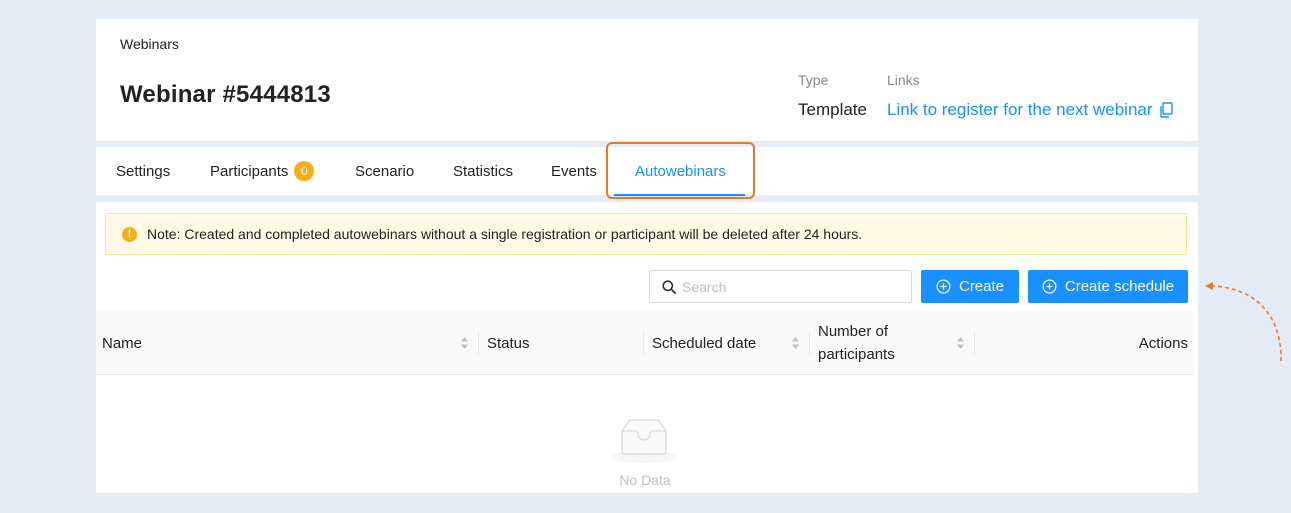 The image size is (1291, 513). Describe the element at coordinates (645, 480) in the screenshot. I see `empty-state-text: No Data` at that location.